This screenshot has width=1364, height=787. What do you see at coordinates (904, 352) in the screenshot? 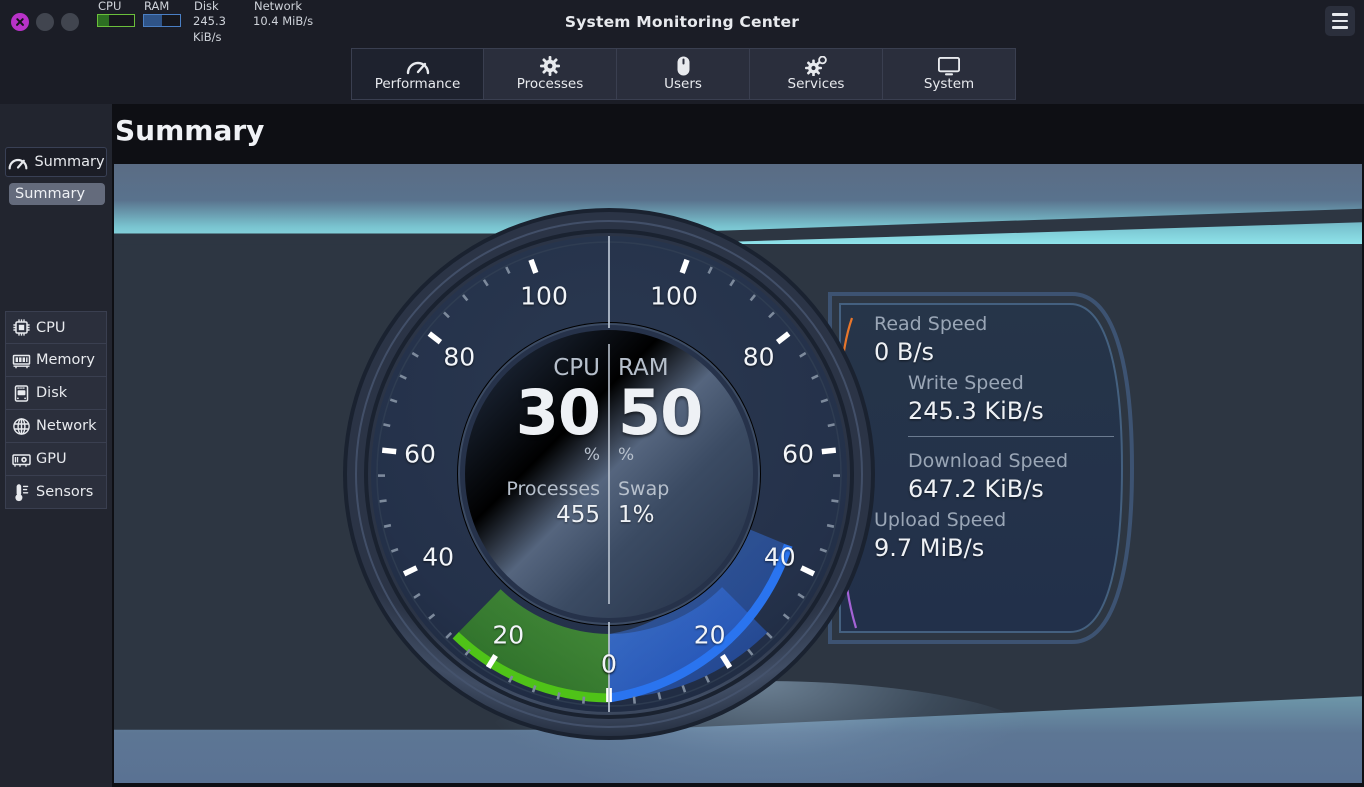
I see `read-speed-value: 0 B/s` at bounding box center [904, 352].